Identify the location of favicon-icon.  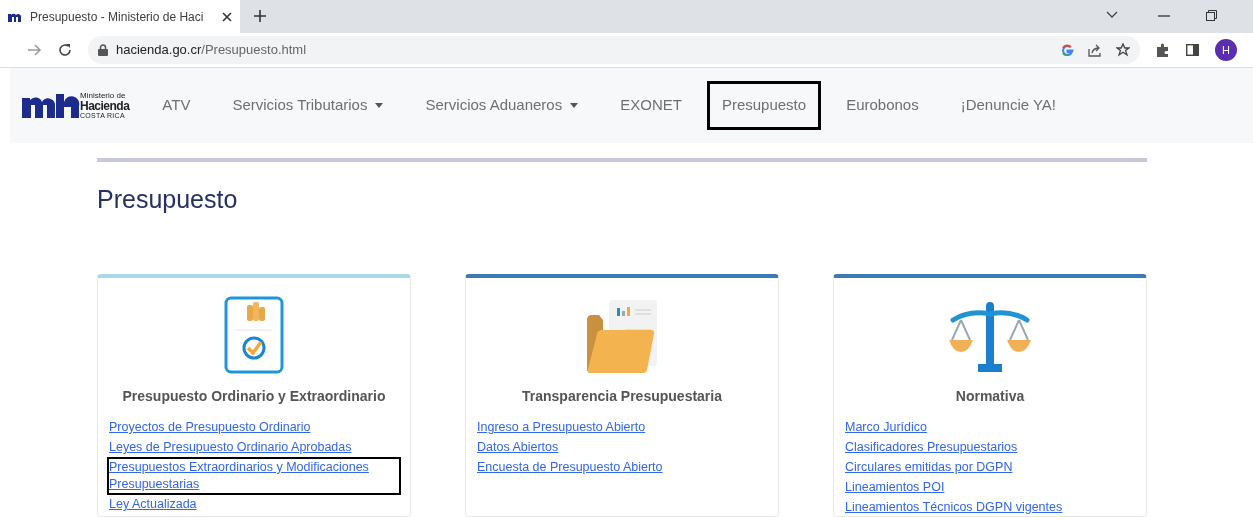
(15, 16).